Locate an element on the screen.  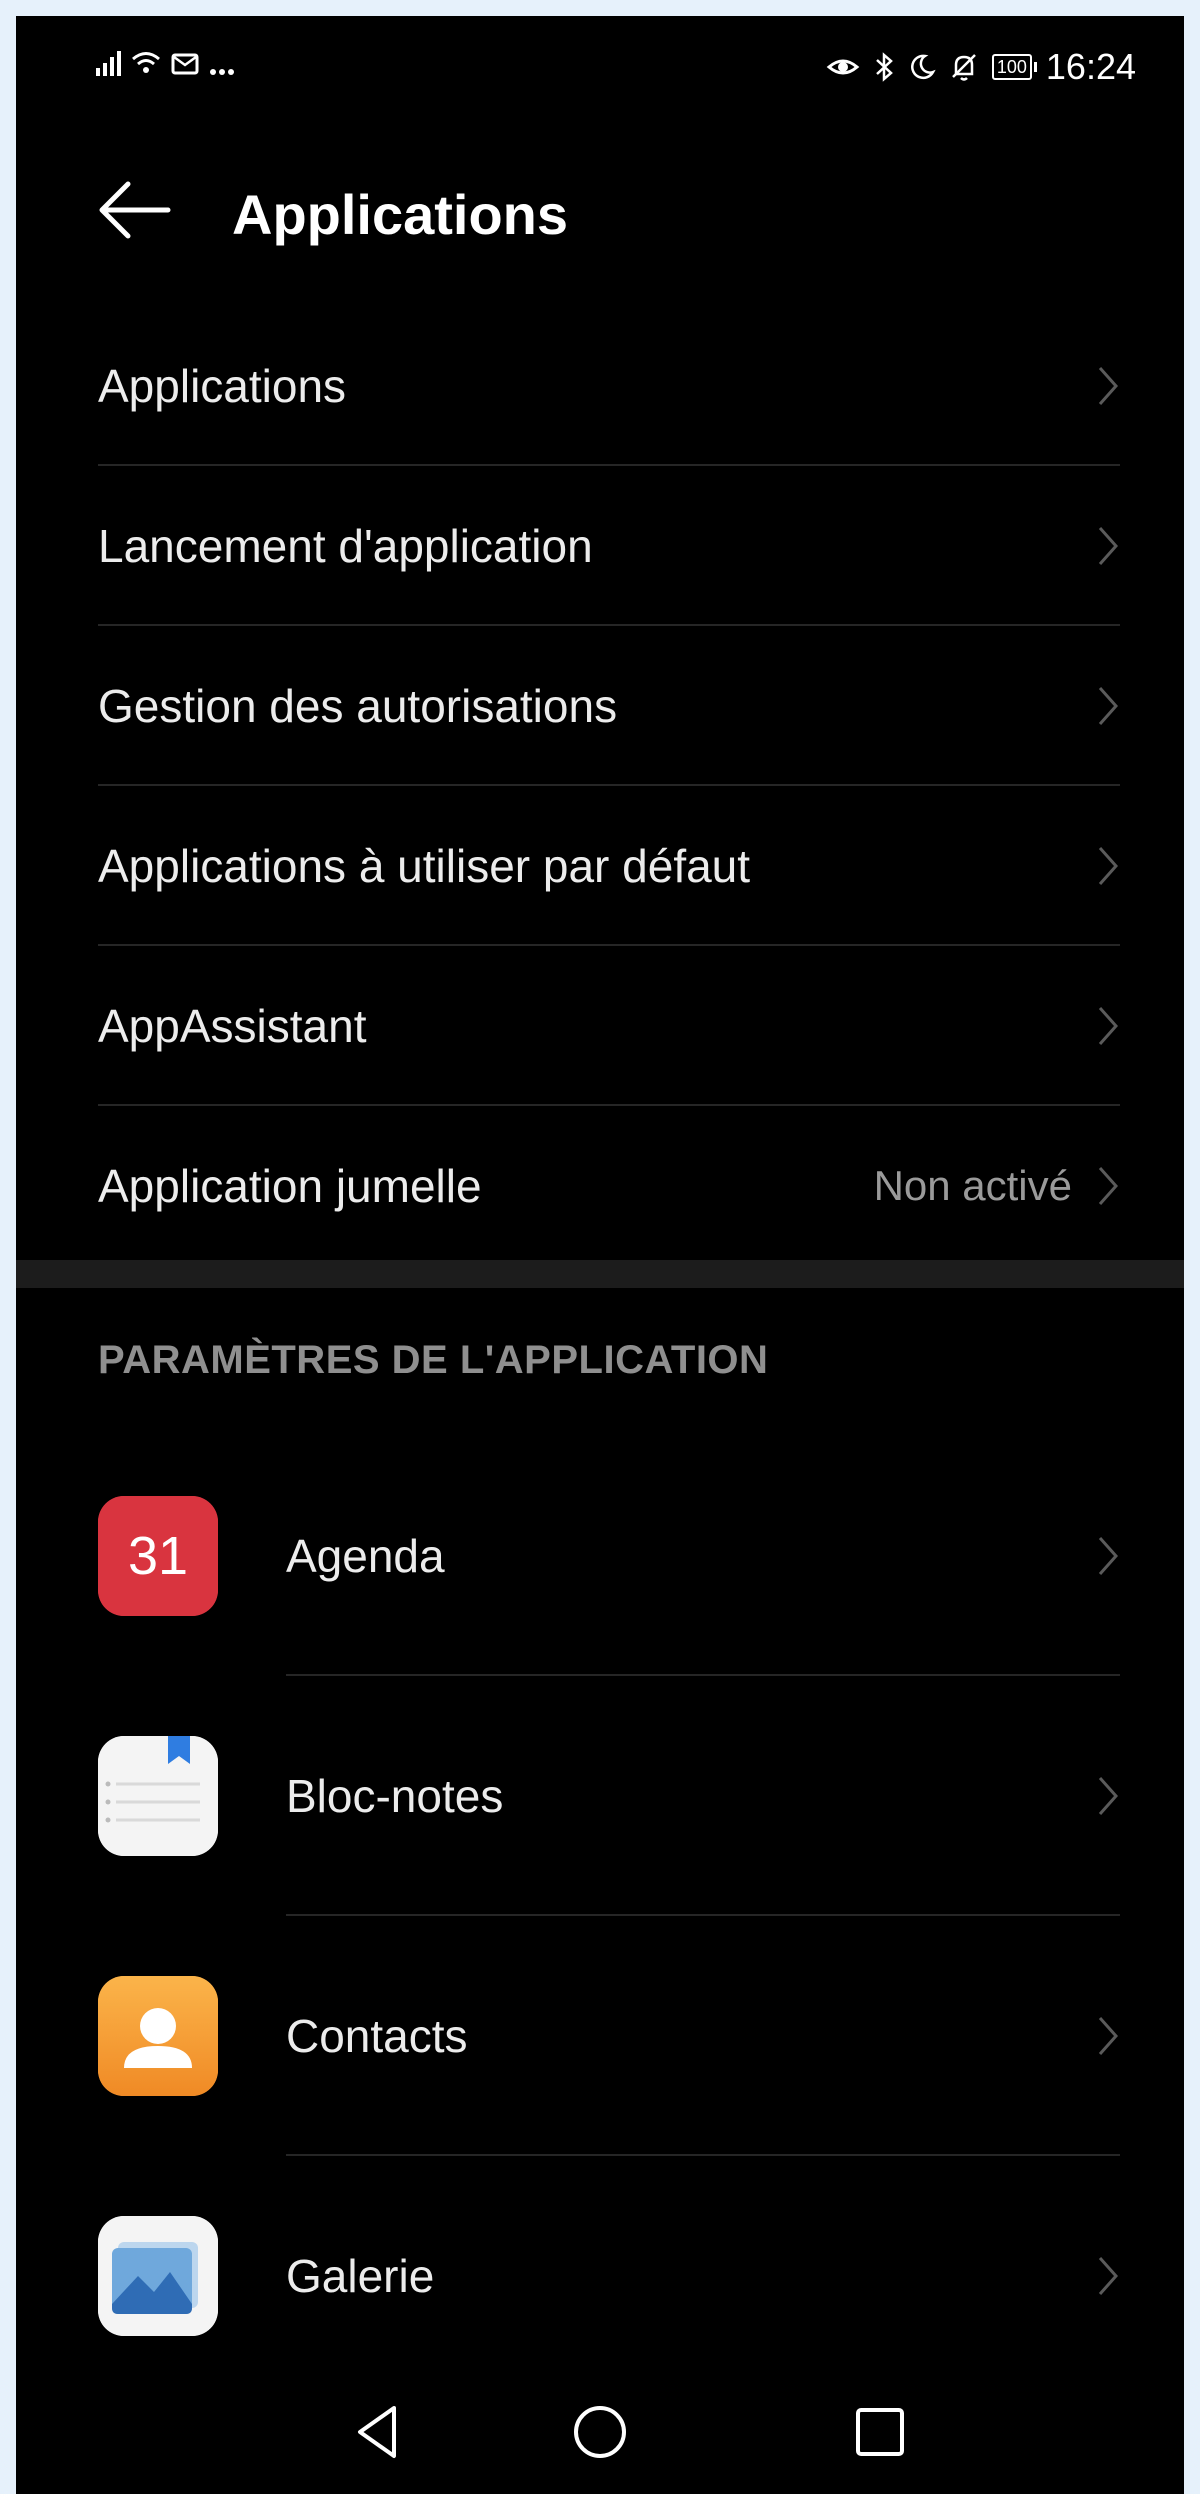
signal-icon is located at coordinates (108, 63).